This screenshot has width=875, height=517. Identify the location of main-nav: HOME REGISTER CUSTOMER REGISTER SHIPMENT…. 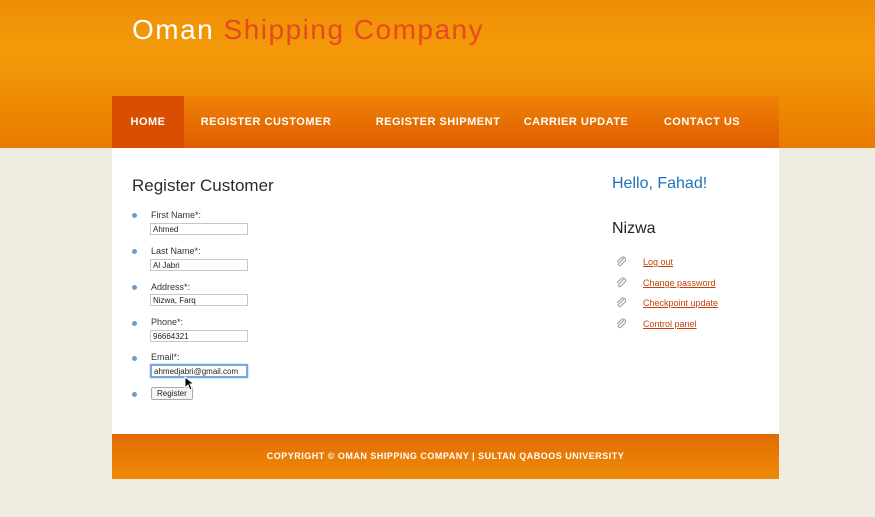
(445, 122).